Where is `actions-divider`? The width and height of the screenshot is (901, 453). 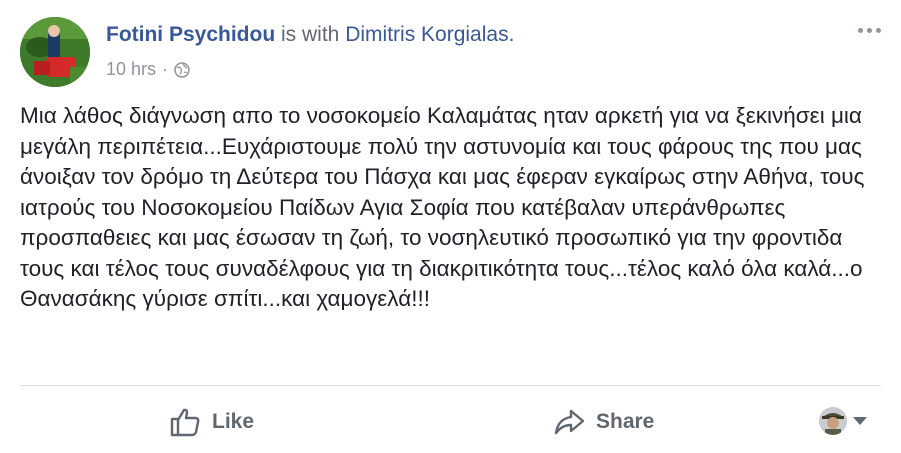 actions-divider is located at coordinates (450, 385).